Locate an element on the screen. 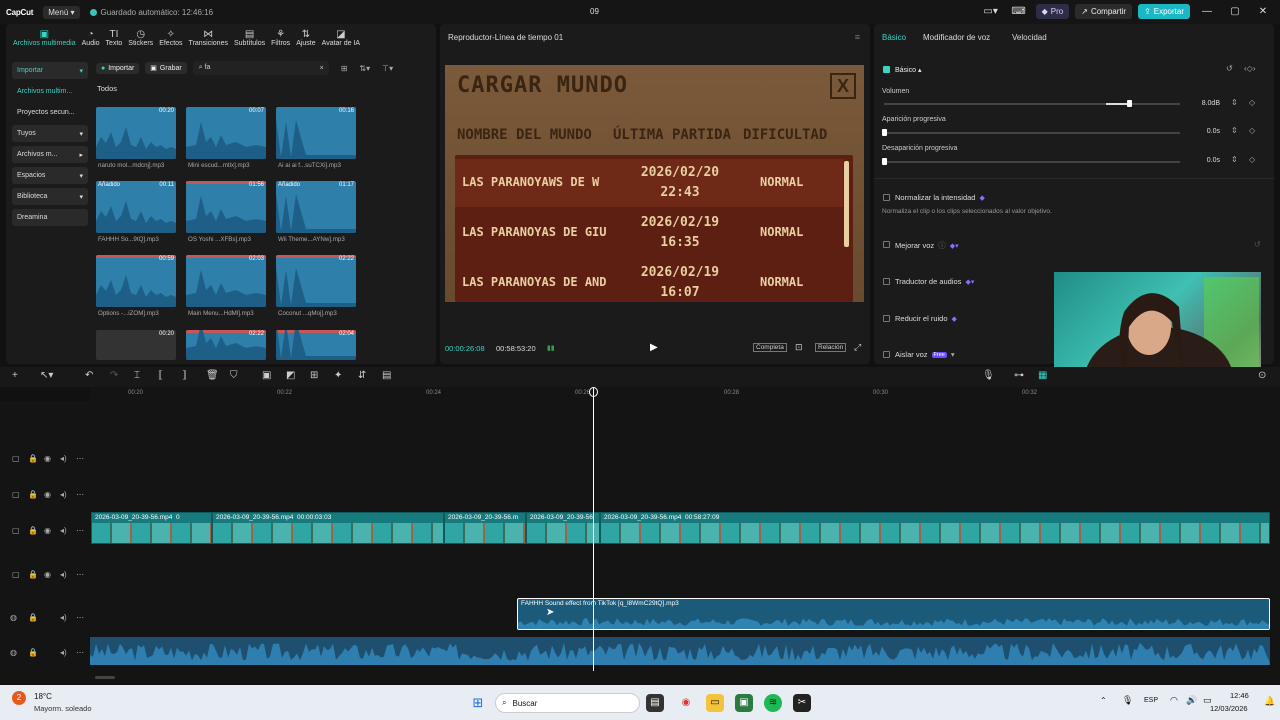  chrome-icon: ◉ is located at coordinates (686, 703).